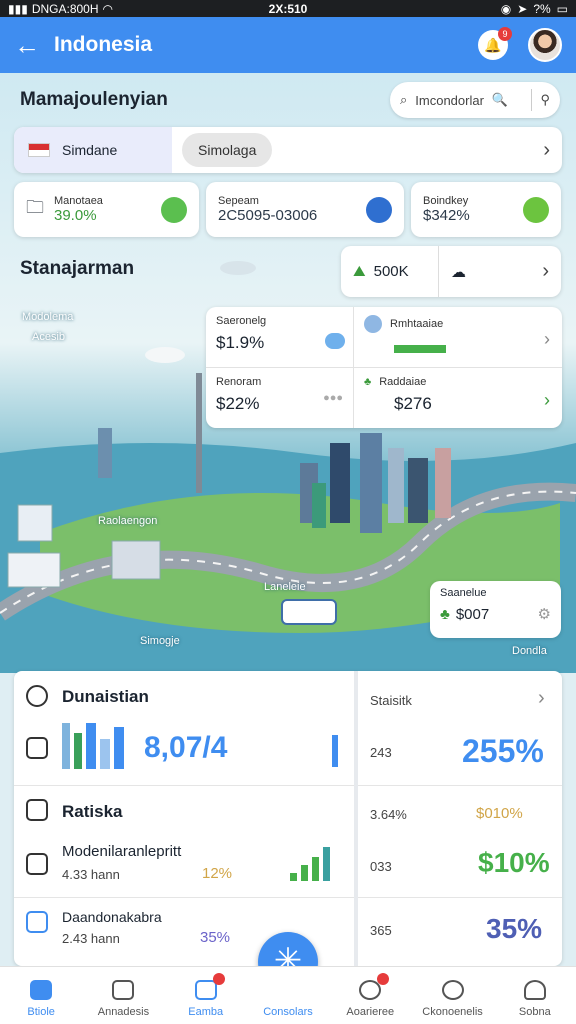  What do you see at coordinates (91, 938) in the screenshot?
I see `row-sub: 2.43 hann` at bounding box center [91, 938].